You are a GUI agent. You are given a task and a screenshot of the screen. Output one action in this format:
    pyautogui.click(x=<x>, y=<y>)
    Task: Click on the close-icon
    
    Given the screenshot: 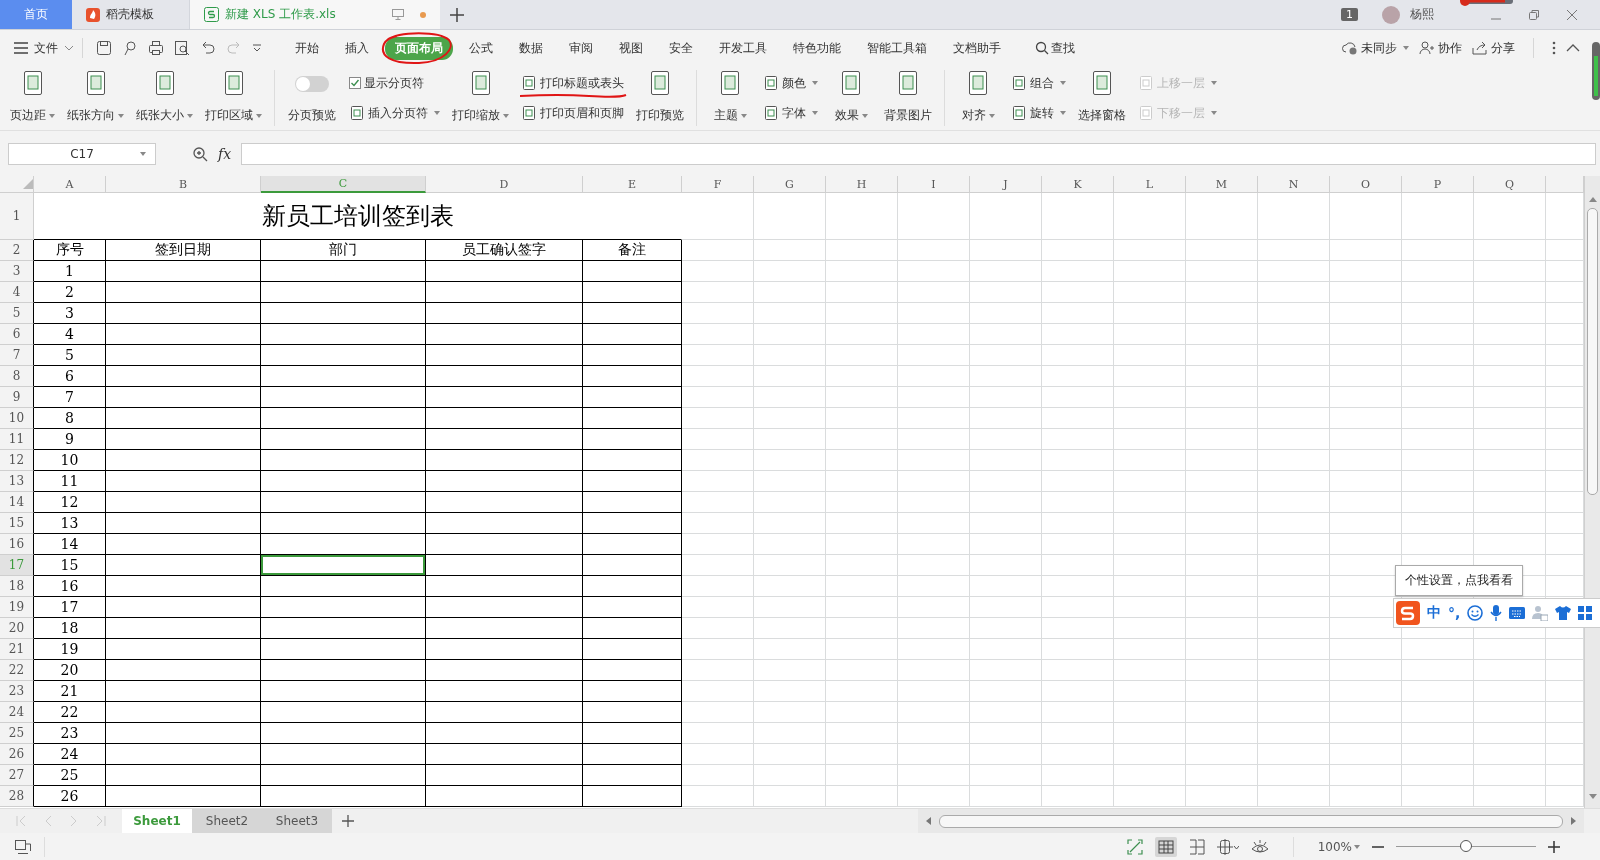 What is the action you would take?
    pyautogui.click(x=1572, y=14)
    